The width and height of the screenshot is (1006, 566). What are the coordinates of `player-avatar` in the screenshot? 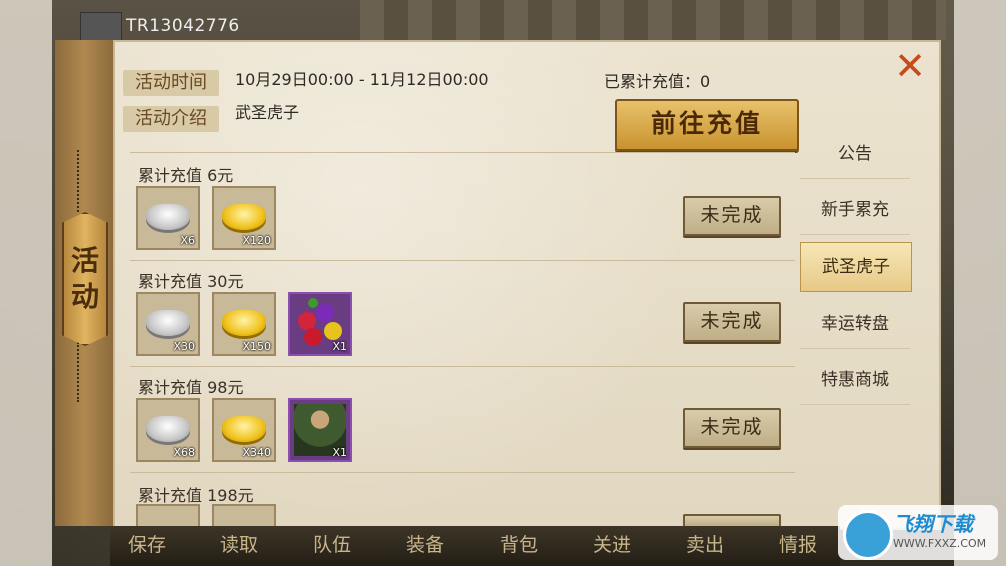 It's located at (101, 27).